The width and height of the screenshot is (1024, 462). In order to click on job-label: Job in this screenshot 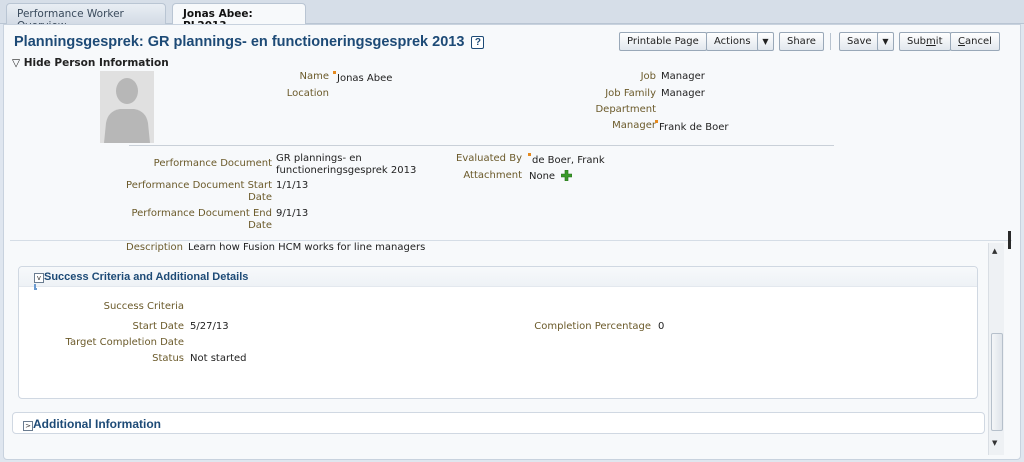, I will do `click(648, 76)`.